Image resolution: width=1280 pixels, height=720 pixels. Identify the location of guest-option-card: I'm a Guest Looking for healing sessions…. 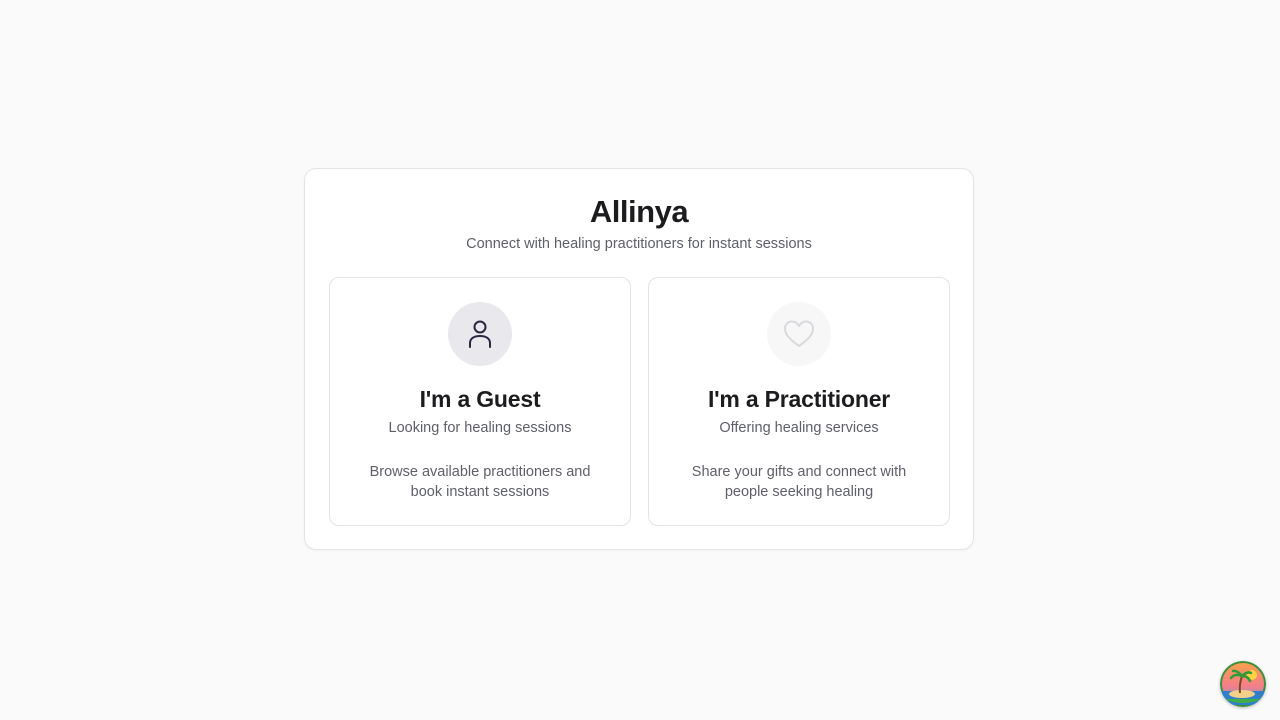
(480, 401).